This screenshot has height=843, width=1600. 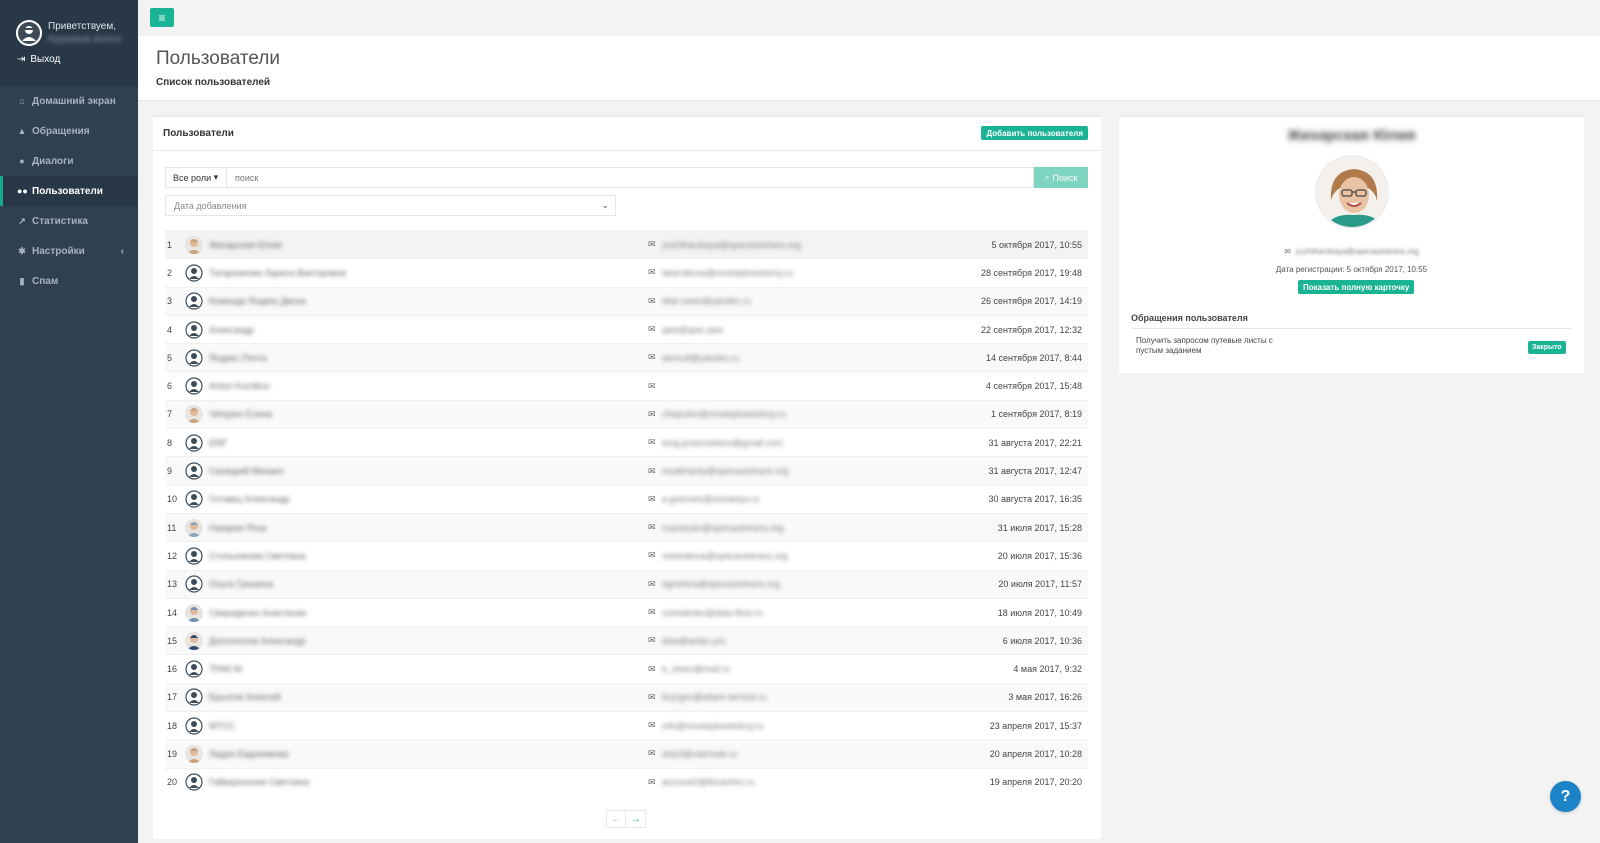 I want to click on show-full-card-button: Показать полную карточку, so click(x=1356, y=287).